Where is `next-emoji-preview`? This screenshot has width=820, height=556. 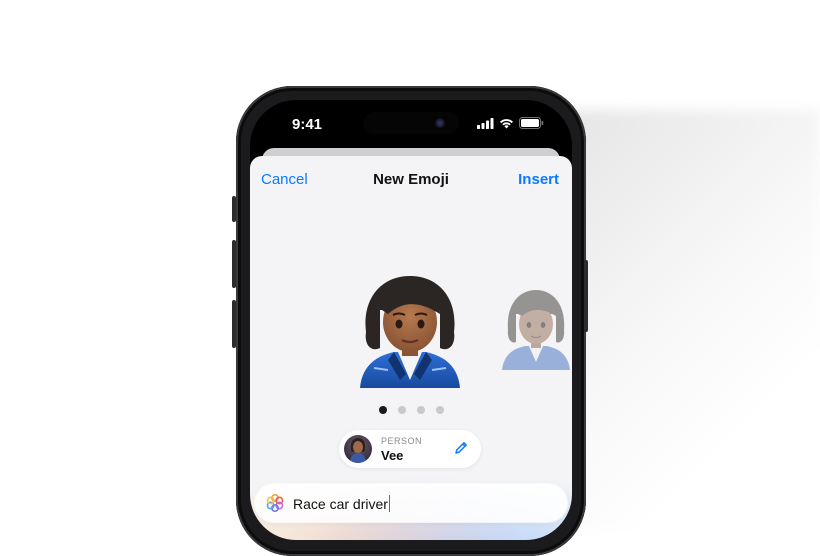
next-emoji-preview is located at coordinates (536, 328).